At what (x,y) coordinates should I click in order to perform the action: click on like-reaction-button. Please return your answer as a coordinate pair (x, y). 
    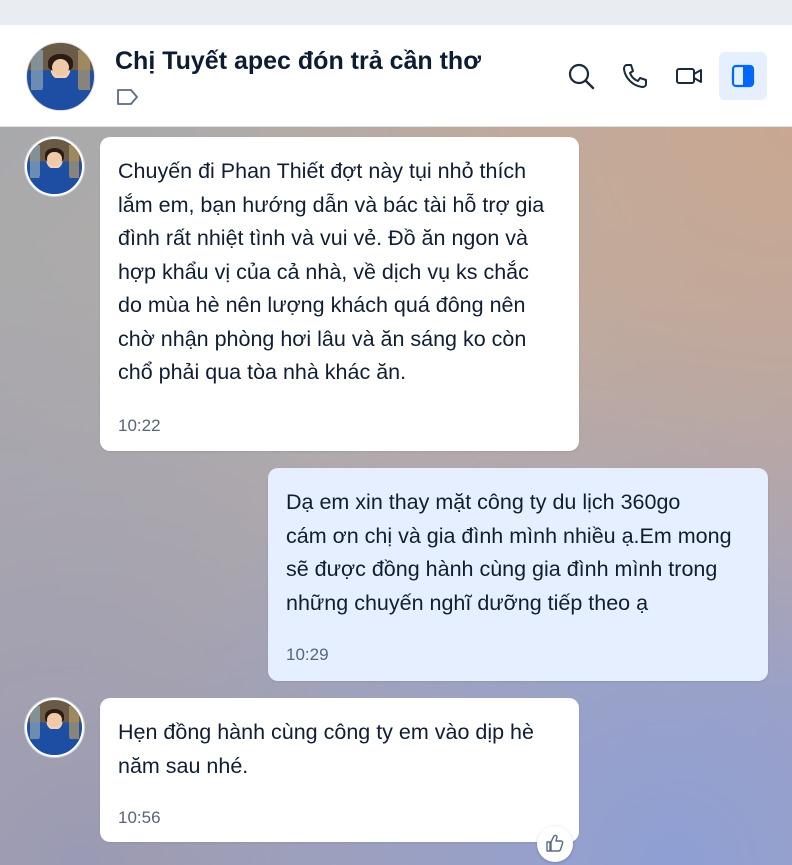
    Looking at the image, I should click on (555, 844).